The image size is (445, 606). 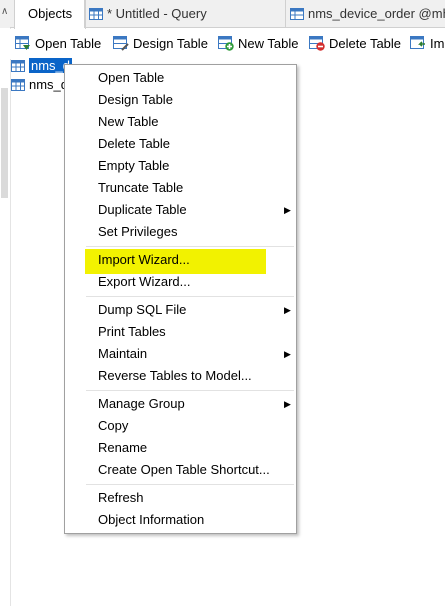 I want to click on new-table-button: New Table, so click(x=258, y=44).